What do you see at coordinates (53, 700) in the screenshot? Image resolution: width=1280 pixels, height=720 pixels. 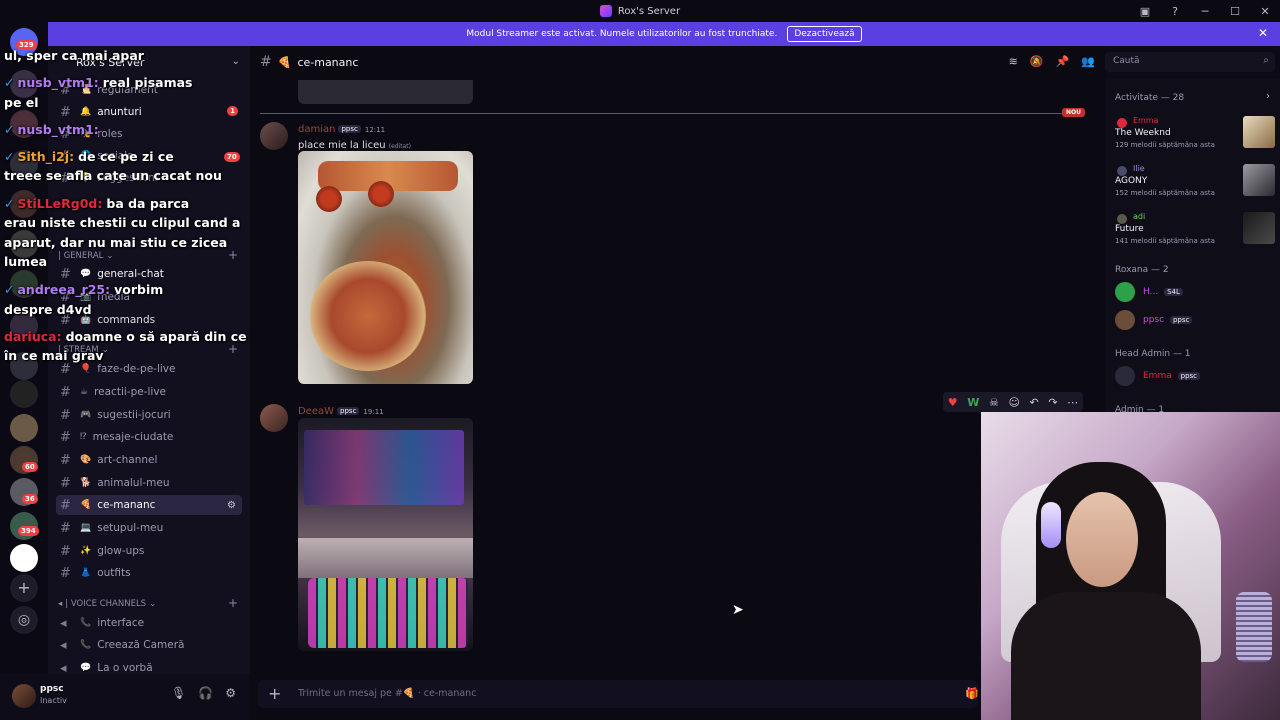 I see `user-status: Inactiv` at bounding box center [53, 700].